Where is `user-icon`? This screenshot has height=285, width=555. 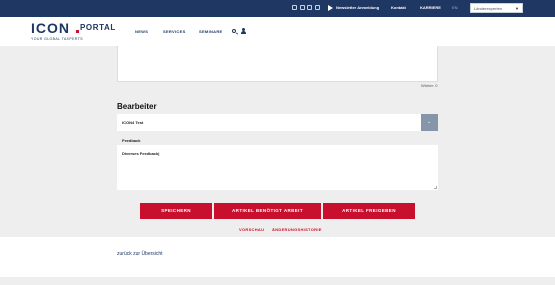
user-icon is located at coordinates (243, 31).